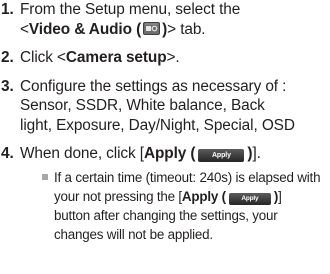 Image resolution: width=330 pixels, height=274 pixels. What do you see at coordinates (166, 215) in the screenshot?
I see `note-text: button after changing the settings, your` at bounding box center [166, 215].